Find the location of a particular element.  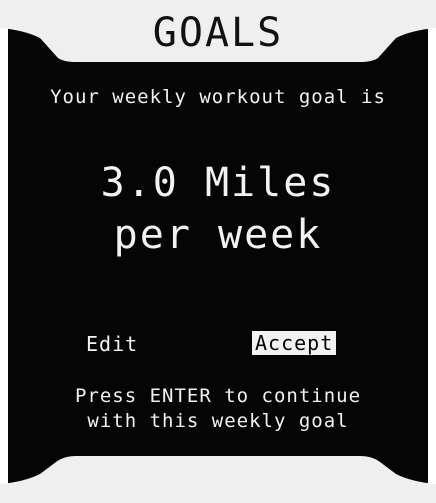

goal-value: 3.0 Miles is located at coordinates (218, 183).